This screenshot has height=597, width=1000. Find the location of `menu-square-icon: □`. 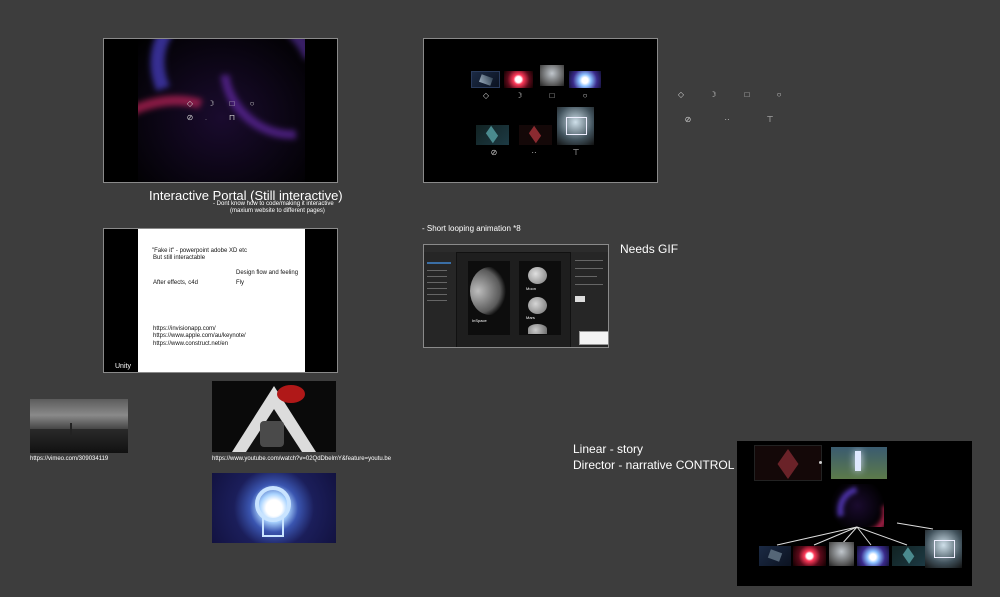

menu-square-icon: □ is located at coordinates (552, 96).